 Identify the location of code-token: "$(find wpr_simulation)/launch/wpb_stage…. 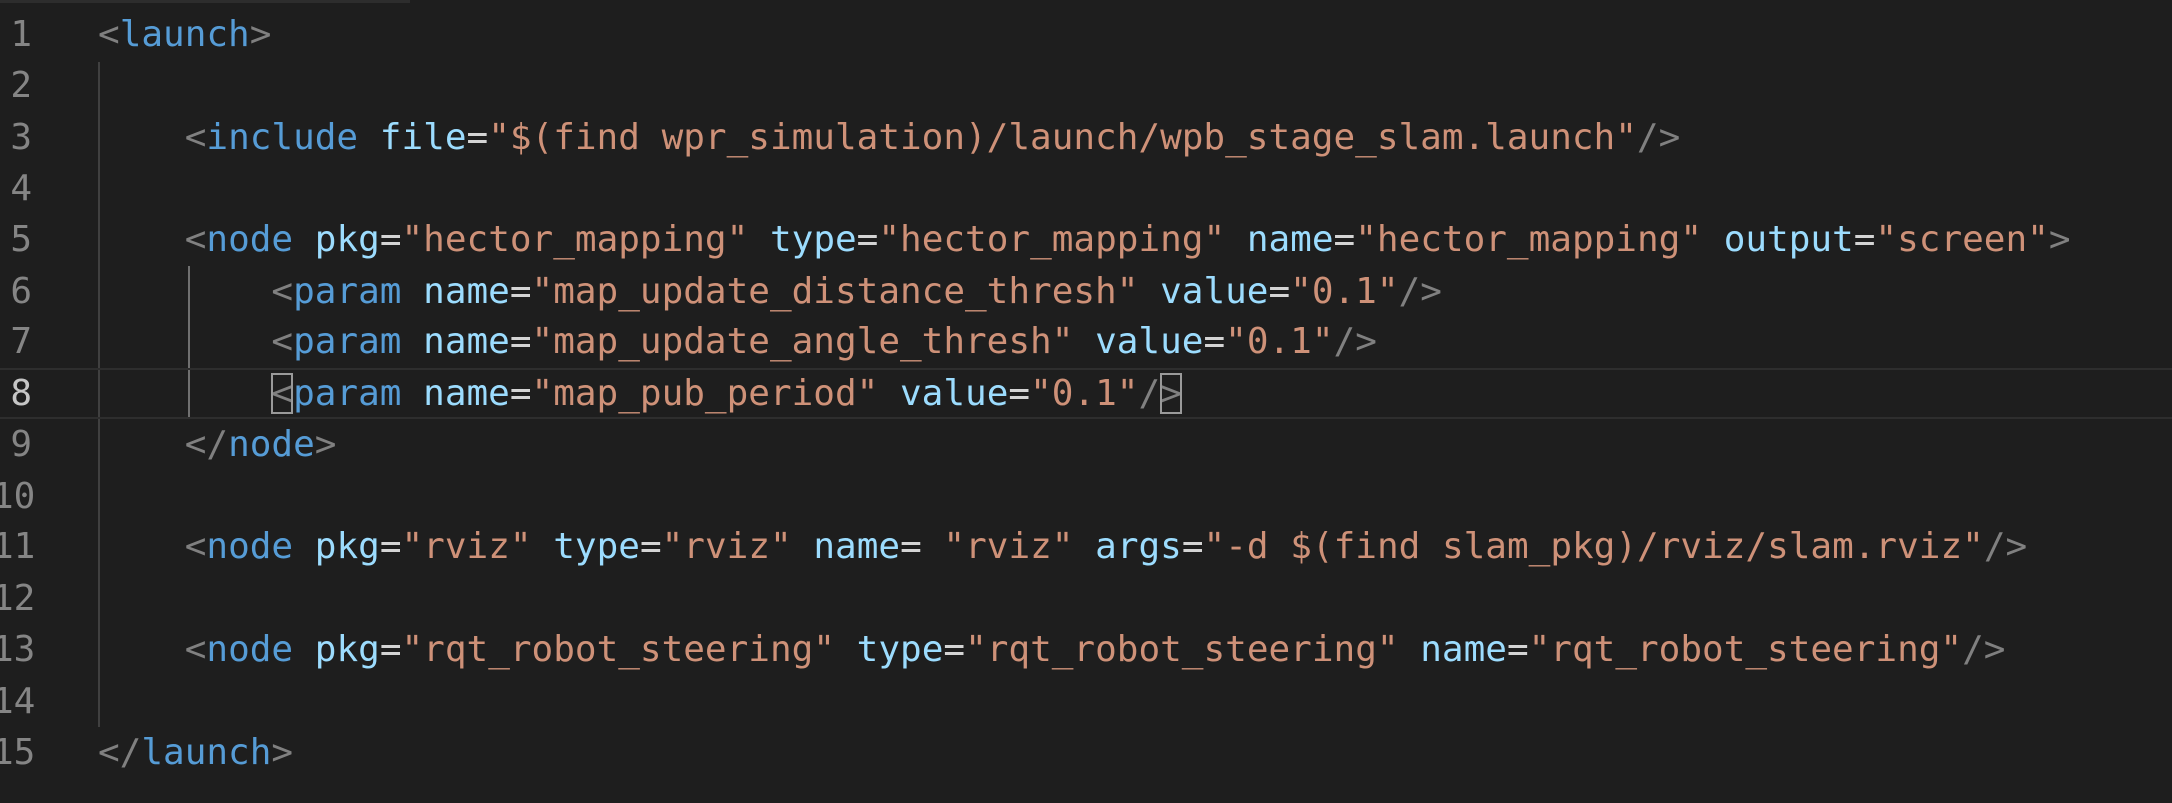
(1062, 137).